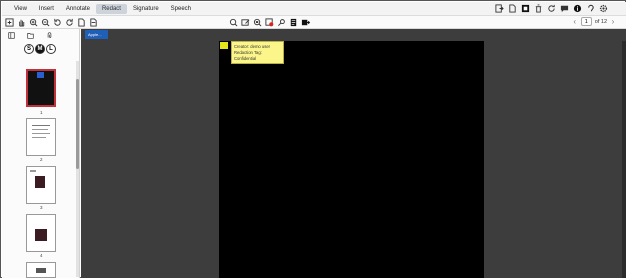 The height and width of the screenshot is (278, 626). I want to click on menu-icon-group, so click(551, 8).